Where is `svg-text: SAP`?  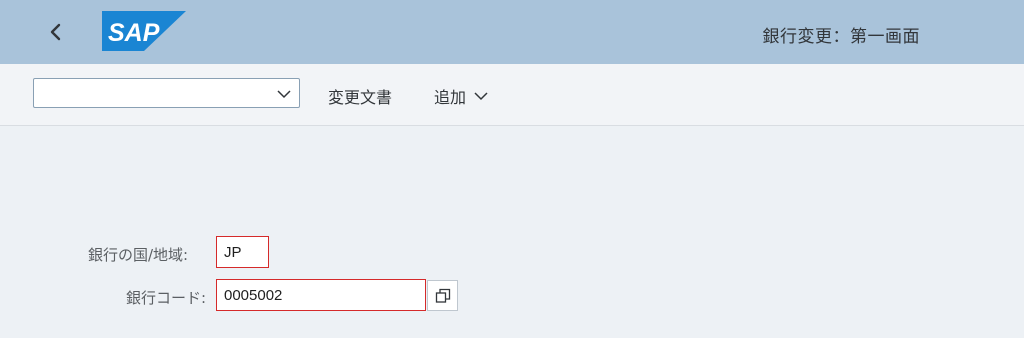 svg-text: SAP is located at coordinates (134, 33).